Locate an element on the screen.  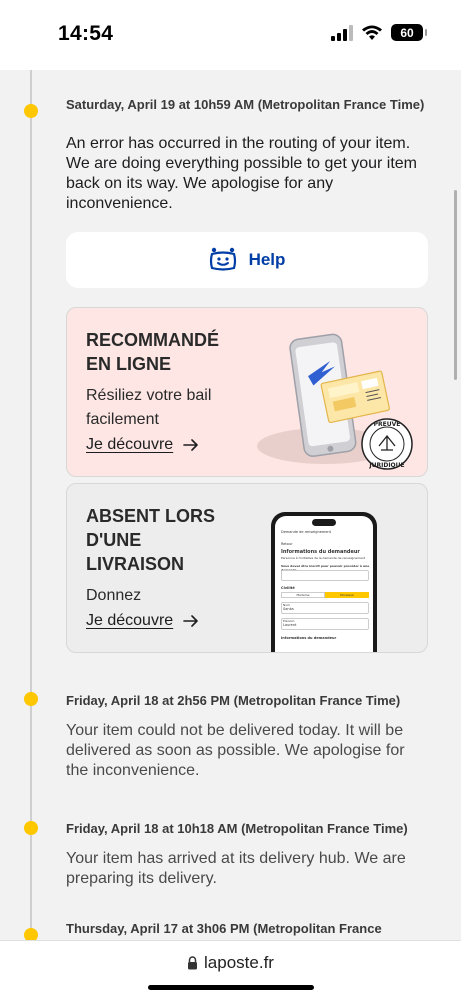
browser-bottom-bar: laposte.fr is located at coordinates (230, 970).